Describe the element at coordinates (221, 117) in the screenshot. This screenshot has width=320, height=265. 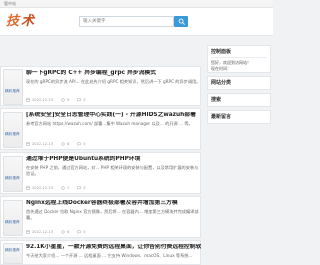
I see `recent-comments-title: 最新留言` at that location.